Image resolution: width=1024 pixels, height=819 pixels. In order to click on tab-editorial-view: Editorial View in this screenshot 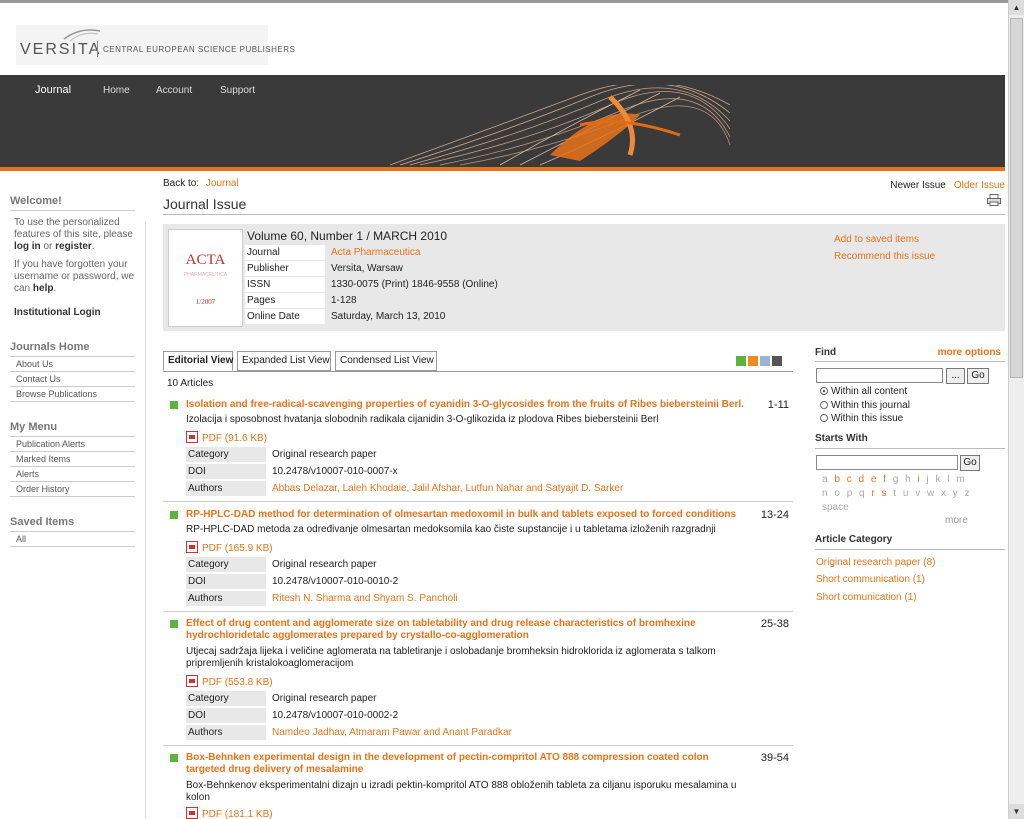, I will do `click(198, 361)`.